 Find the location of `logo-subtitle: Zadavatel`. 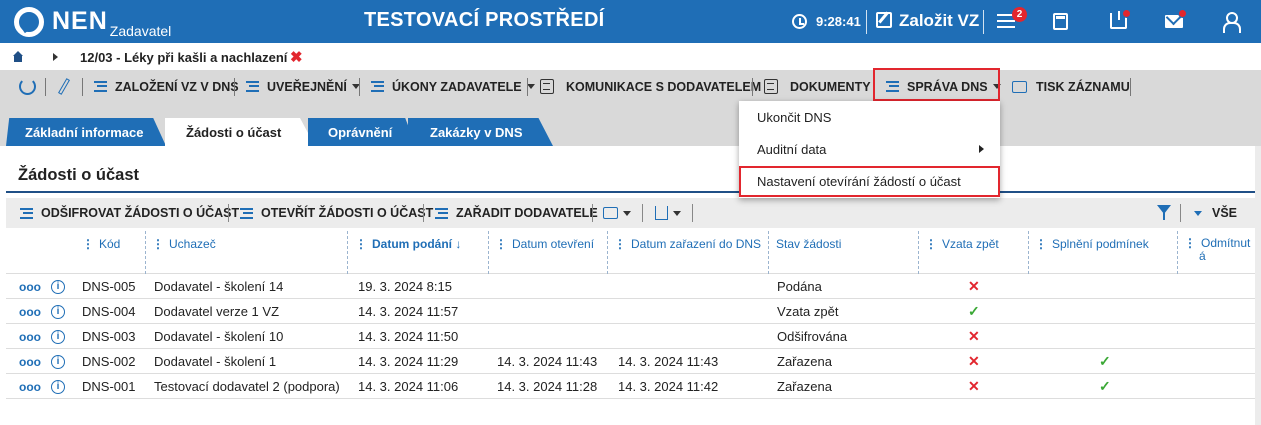

logo-subtitle: Zadavatel is located at coordinates (140, 31).